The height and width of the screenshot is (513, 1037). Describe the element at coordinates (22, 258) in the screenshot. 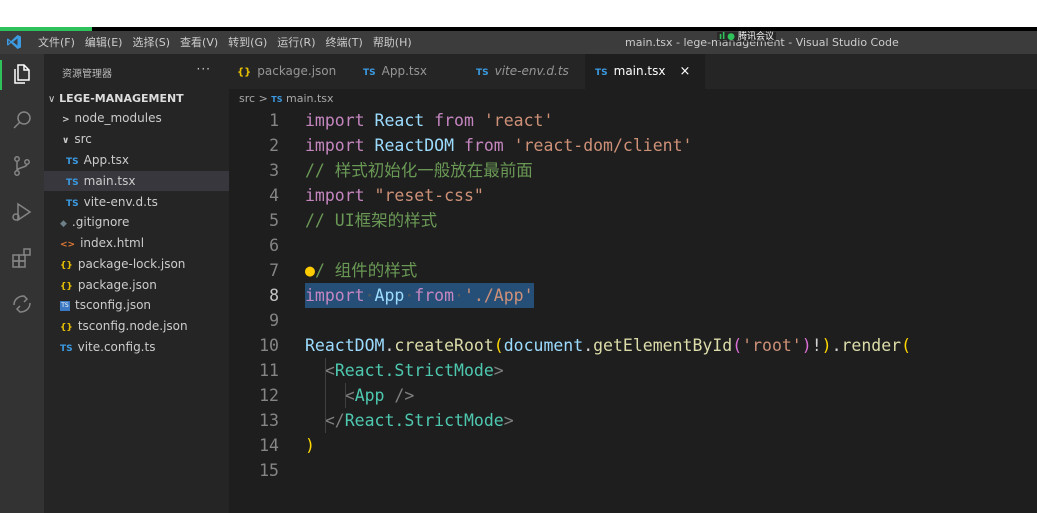

I see `extensions-icon` at that location.